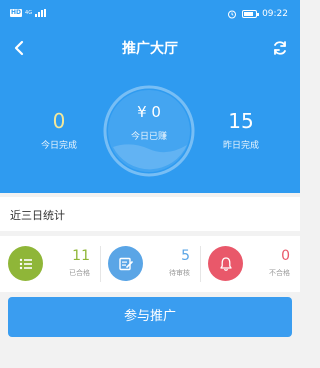  What do you see at coordinates (225, 263) in the screenshot?
I see `bell-icon` at bounding box center [225, 263].